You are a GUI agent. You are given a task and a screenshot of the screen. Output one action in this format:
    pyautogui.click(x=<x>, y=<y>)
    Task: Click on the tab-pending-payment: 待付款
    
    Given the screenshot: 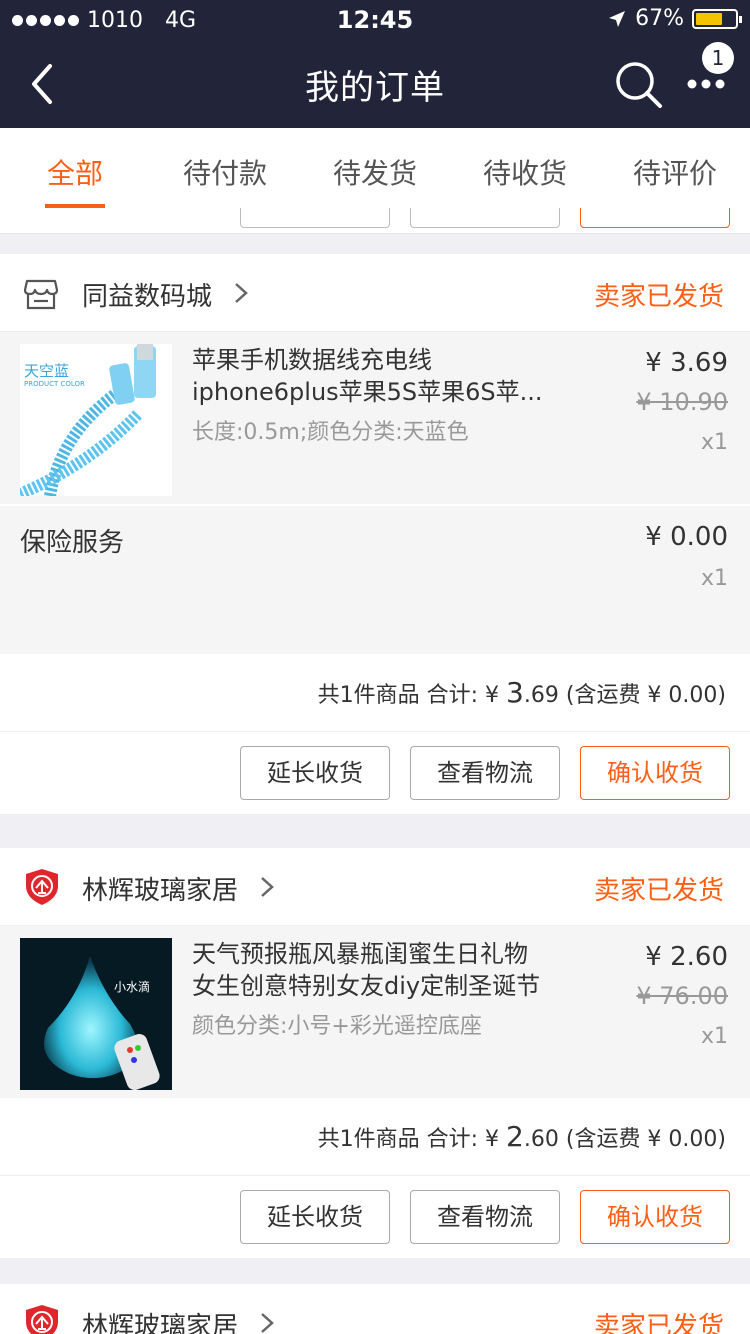 What is the action you would take?
    pyautogui.click(x=225, y=168)
    